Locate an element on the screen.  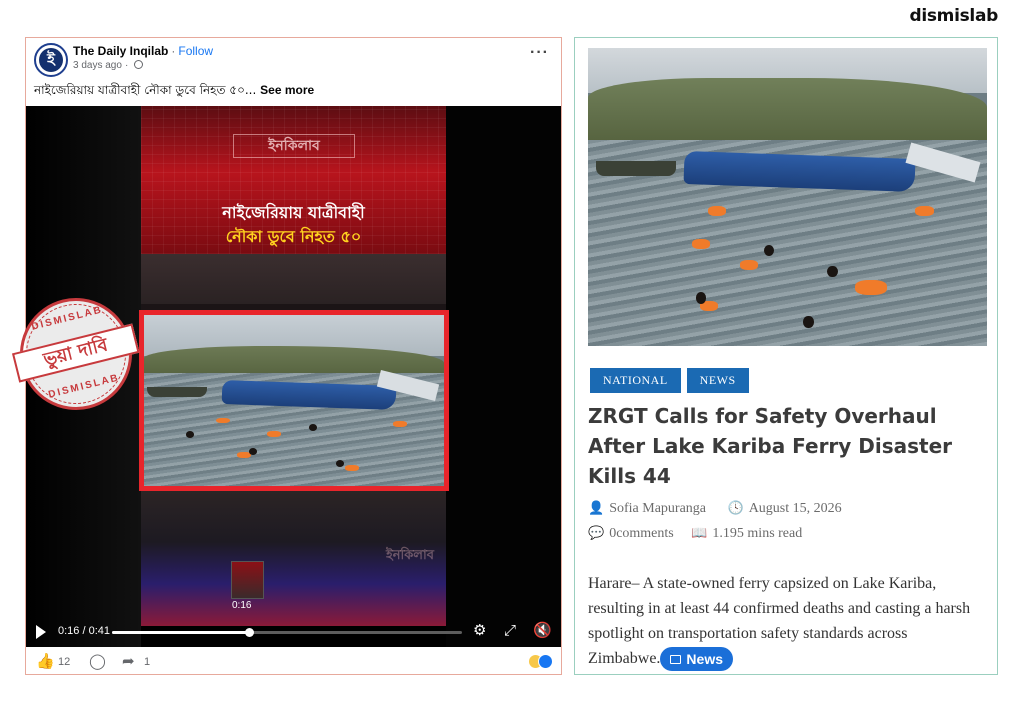
book-icon: 📖 is located at coordinates (699, 533).